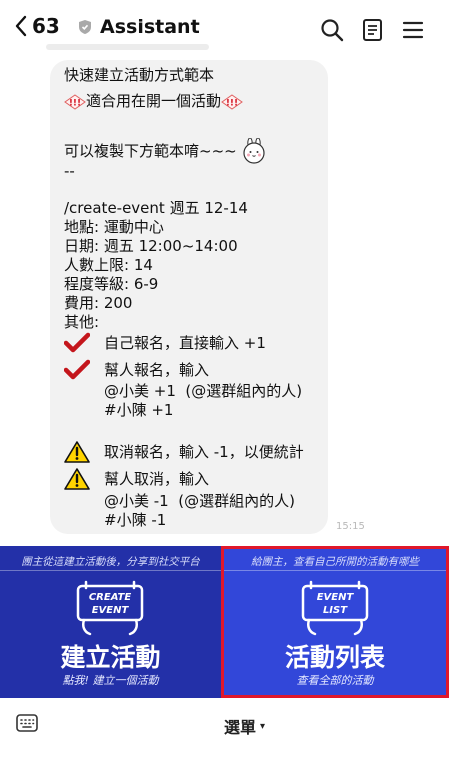 The image size is (449, 768). Describe the element at coordinates (114, 227) in the screenshot. I see `template-line: 地點: 運動中心` at that location.